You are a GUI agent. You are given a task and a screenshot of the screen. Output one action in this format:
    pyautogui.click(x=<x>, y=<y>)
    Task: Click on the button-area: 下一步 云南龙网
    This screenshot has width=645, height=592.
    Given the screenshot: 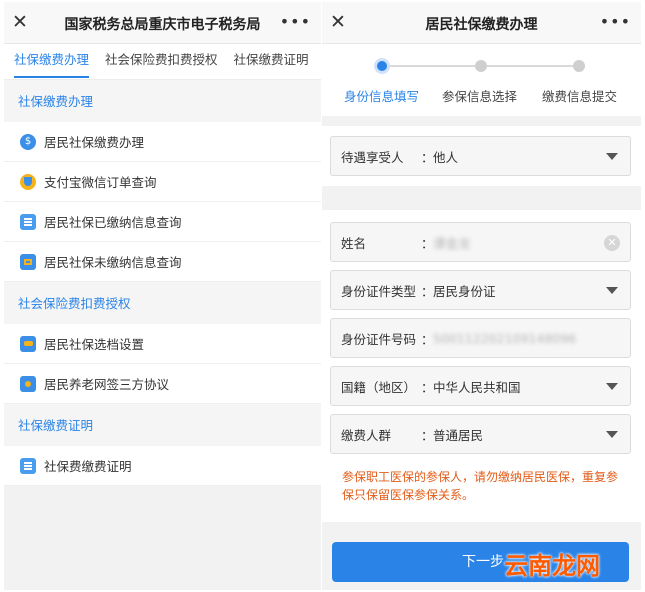 What is the action you would take?
    pyautogui.click(x=481, y=556)
    